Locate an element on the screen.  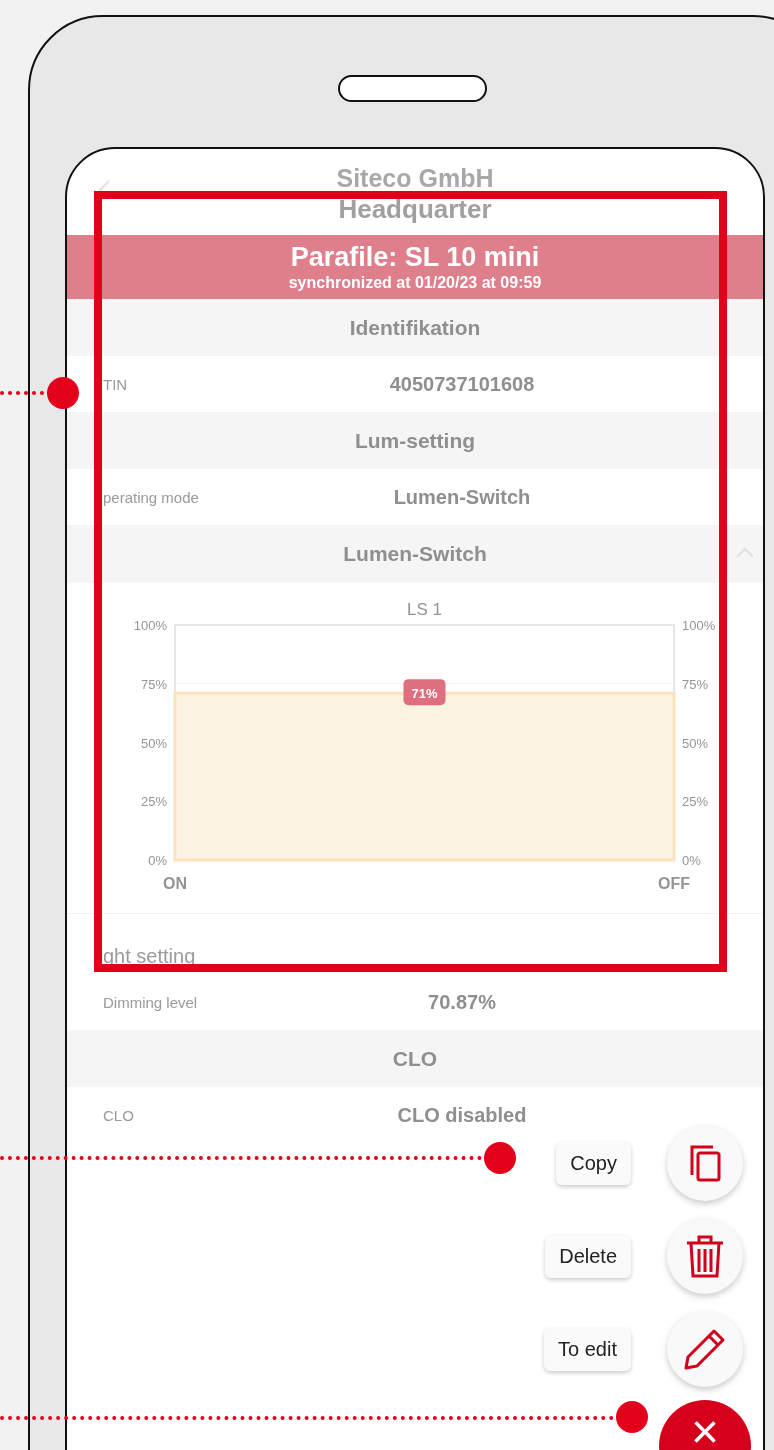
section-header: Lum-setting is located at coordinates (415, 440).